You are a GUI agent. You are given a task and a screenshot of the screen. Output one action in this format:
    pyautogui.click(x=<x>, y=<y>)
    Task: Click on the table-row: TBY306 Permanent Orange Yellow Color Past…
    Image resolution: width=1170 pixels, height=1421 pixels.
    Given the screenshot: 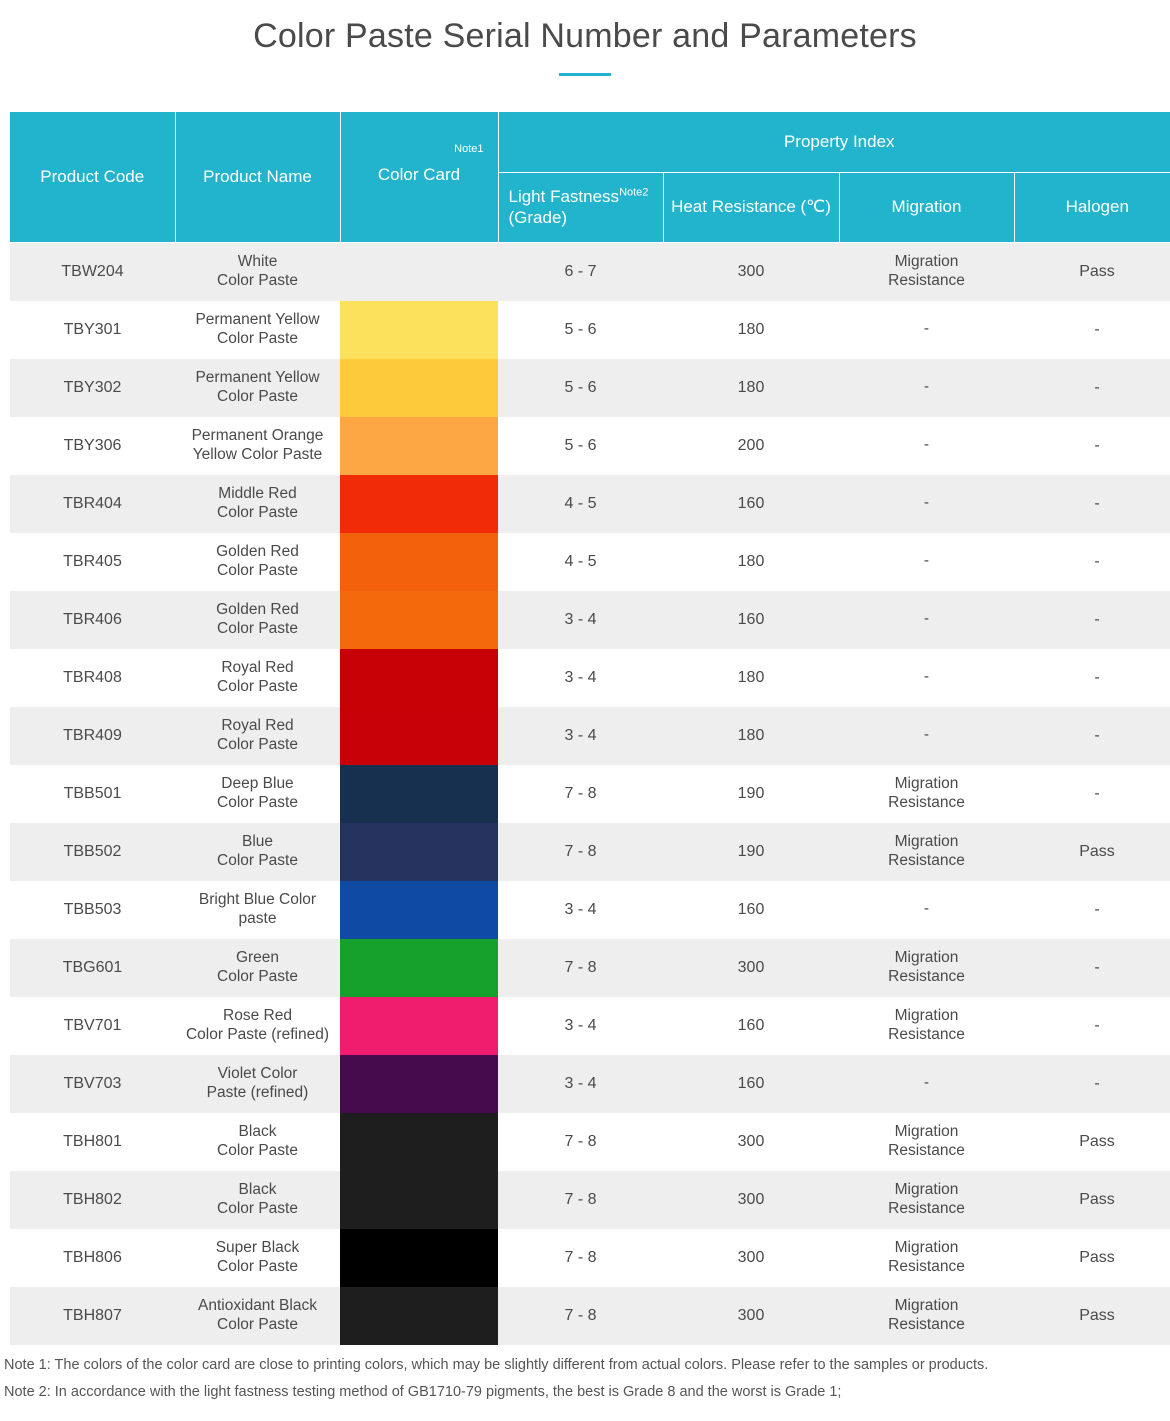 What is the action you would take?
    pyautogui.click(x=590, y=445)
    